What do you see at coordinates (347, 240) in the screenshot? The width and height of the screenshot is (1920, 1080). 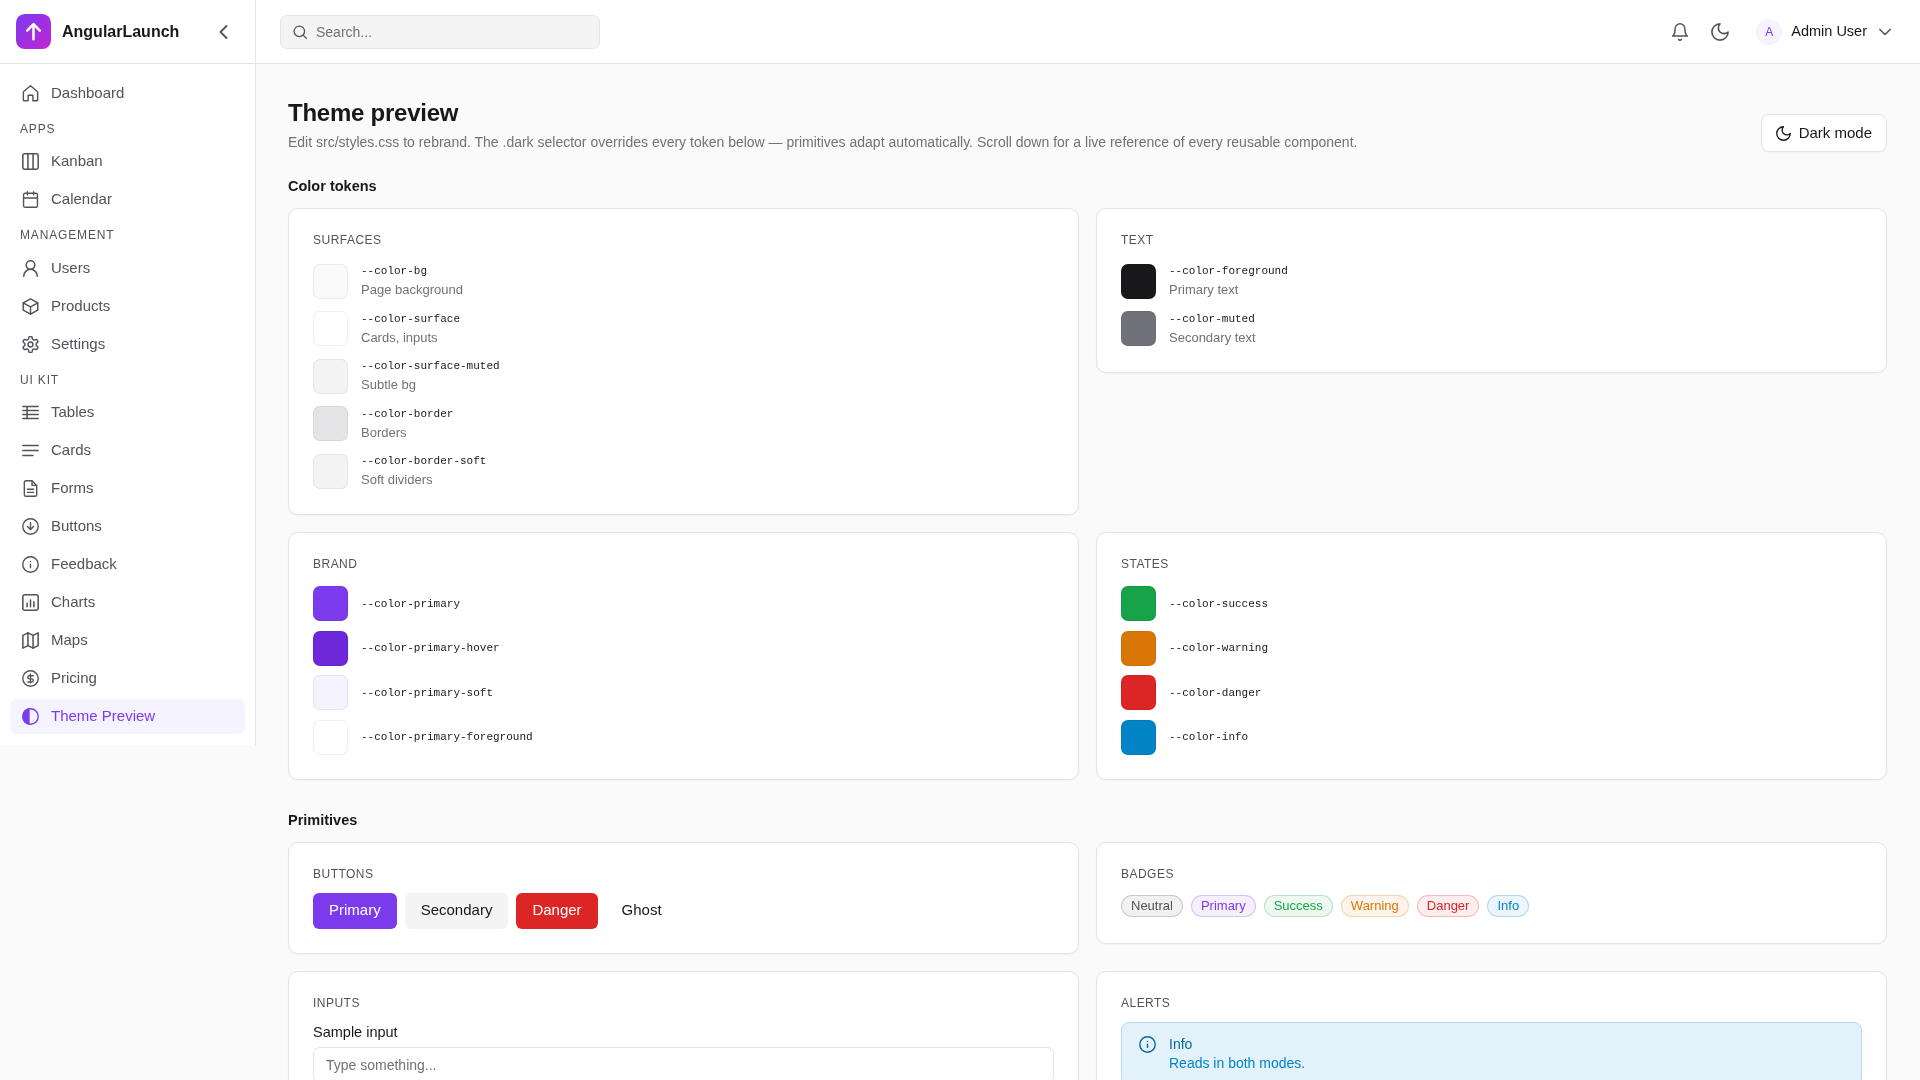 I see `card-title: SURFACES` at bounding box center [347, 240].